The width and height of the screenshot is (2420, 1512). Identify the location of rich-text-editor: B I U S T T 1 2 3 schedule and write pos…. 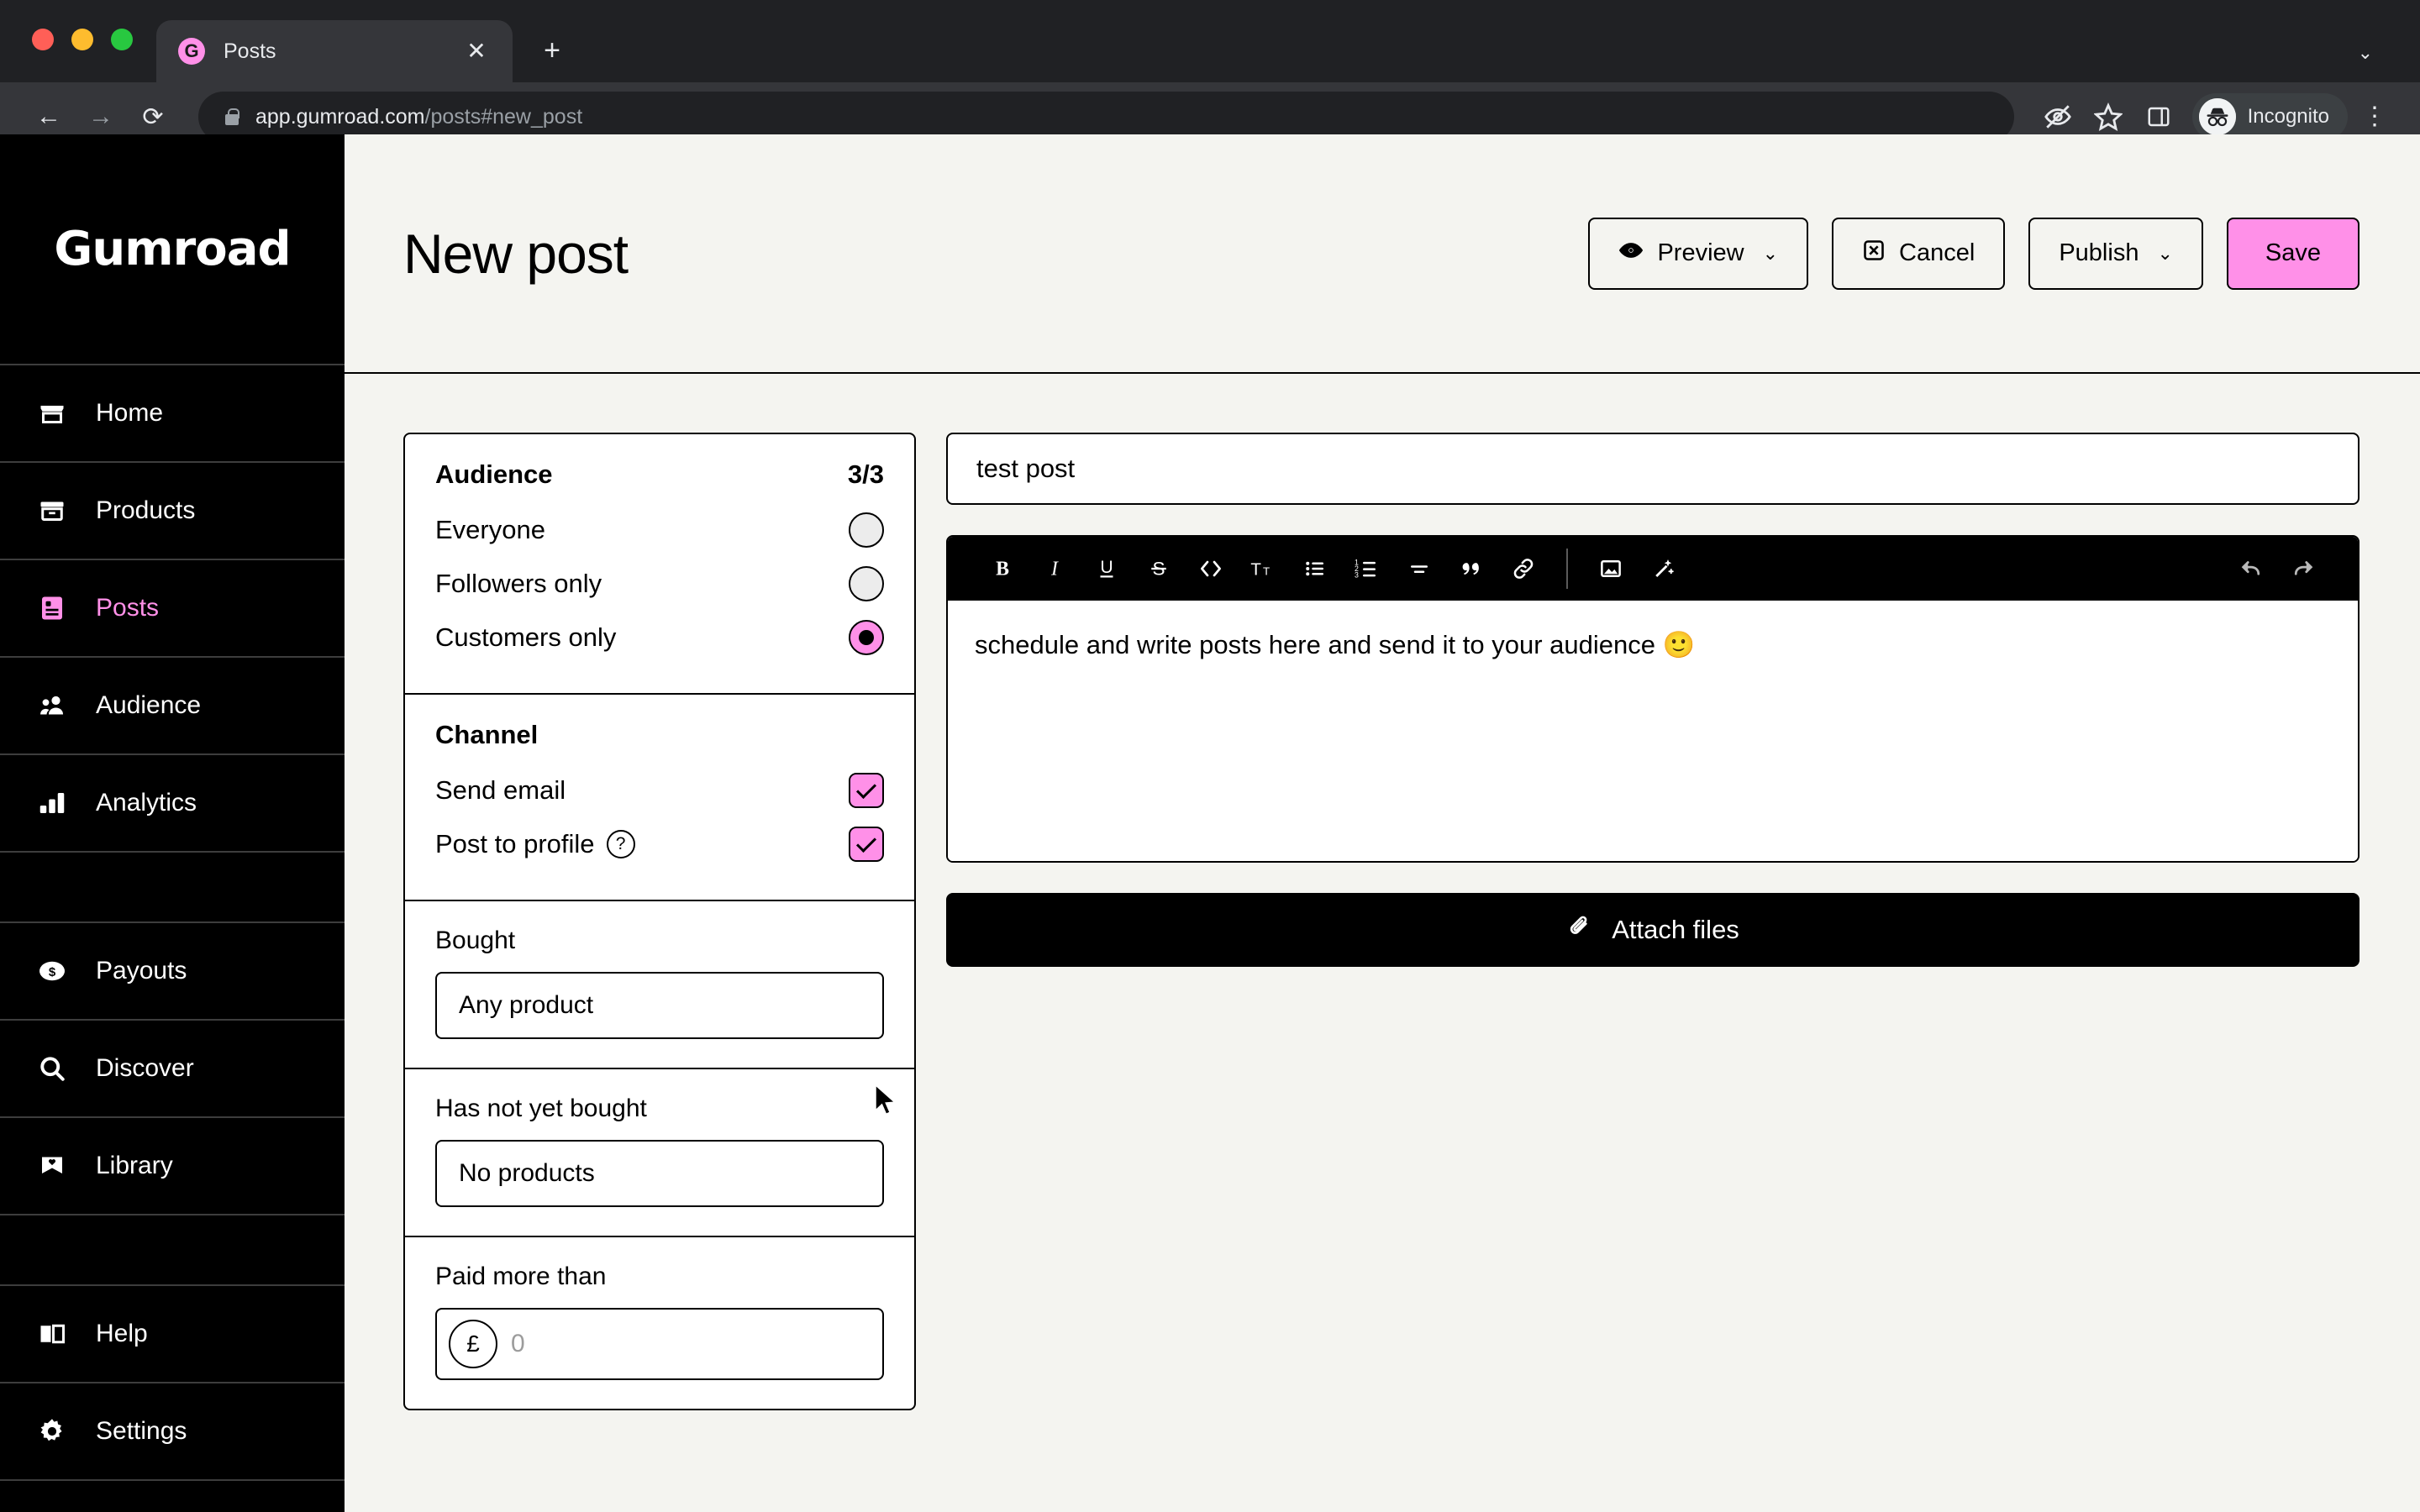
(1653, 699).